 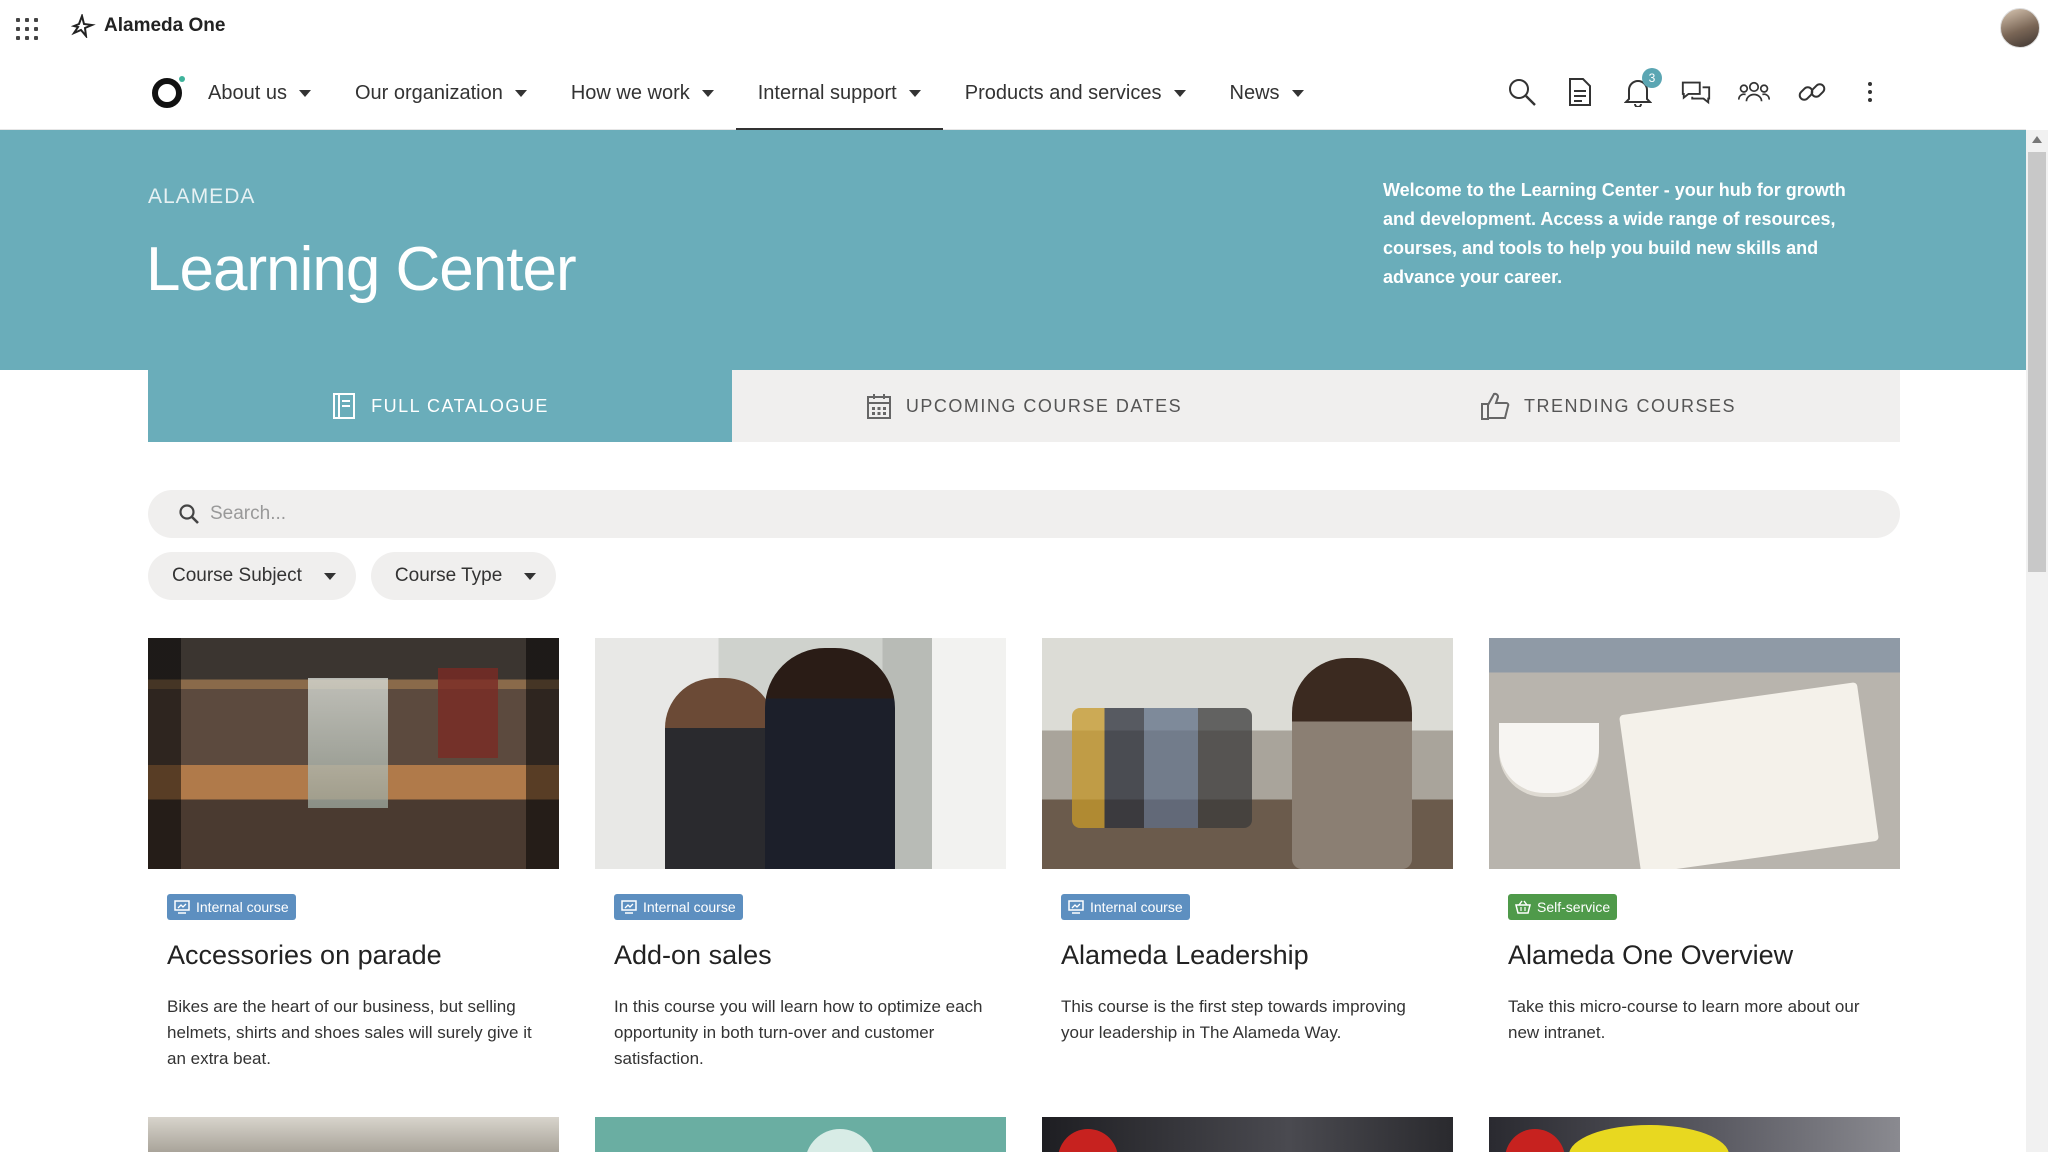 What do you see at coordinates (1629, 405) in the screenshot?
I see `tab-label: TRENDING COURSES` at bounding box center [1629, 405].